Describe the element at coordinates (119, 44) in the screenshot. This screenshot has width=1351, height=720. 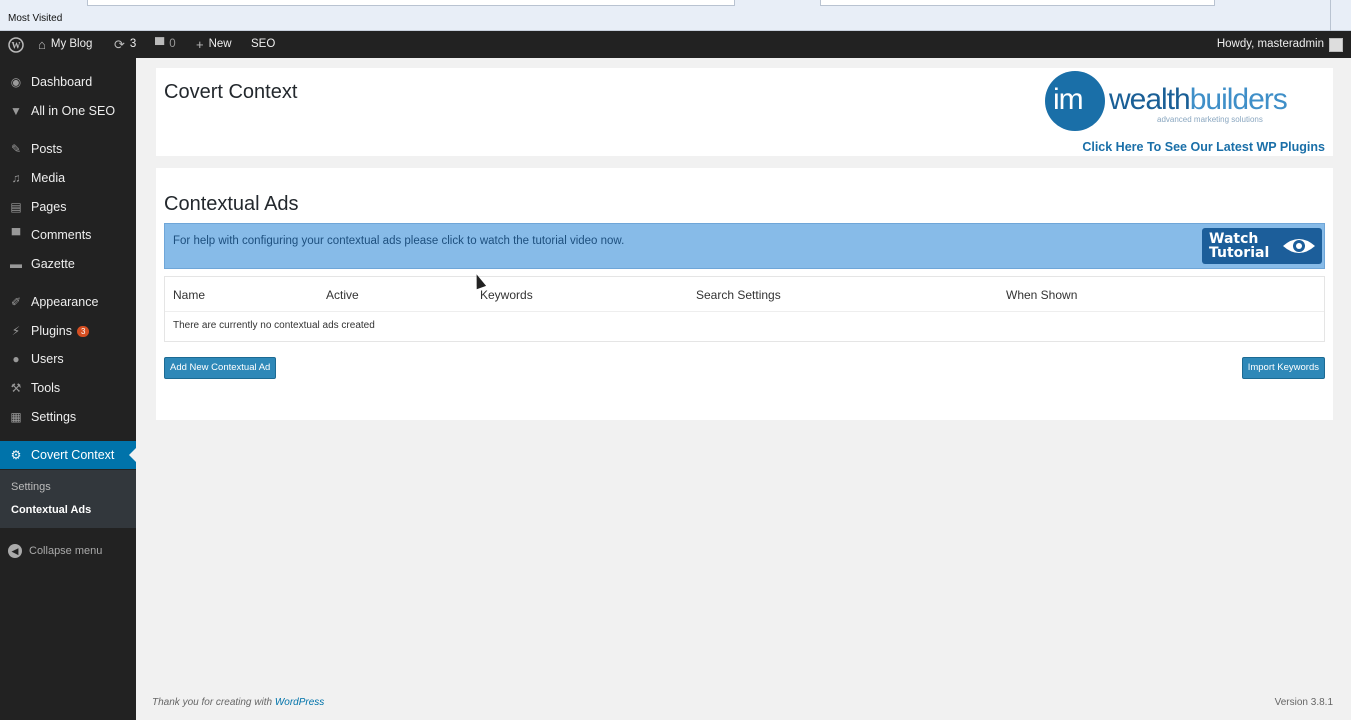
I see `refresh-icon: ⟳` at that location.